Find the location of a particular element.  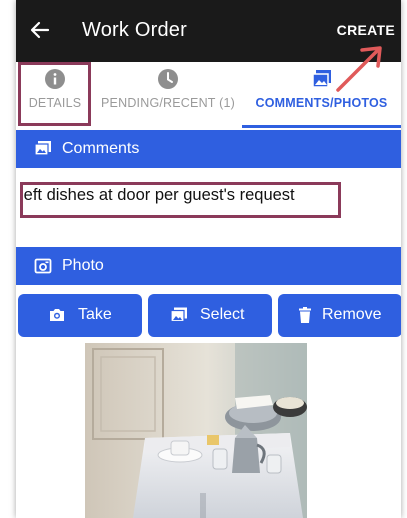

take-photo-button: Take is located at coordinates (80, 315).